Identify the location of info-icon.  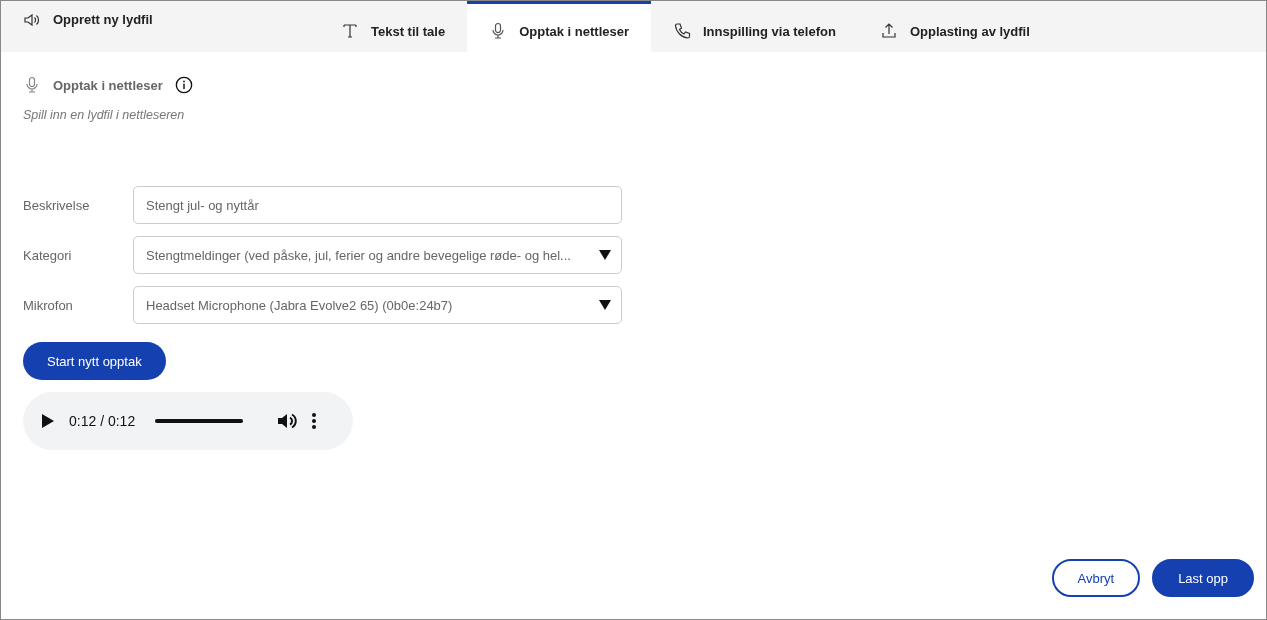
(183, 85).